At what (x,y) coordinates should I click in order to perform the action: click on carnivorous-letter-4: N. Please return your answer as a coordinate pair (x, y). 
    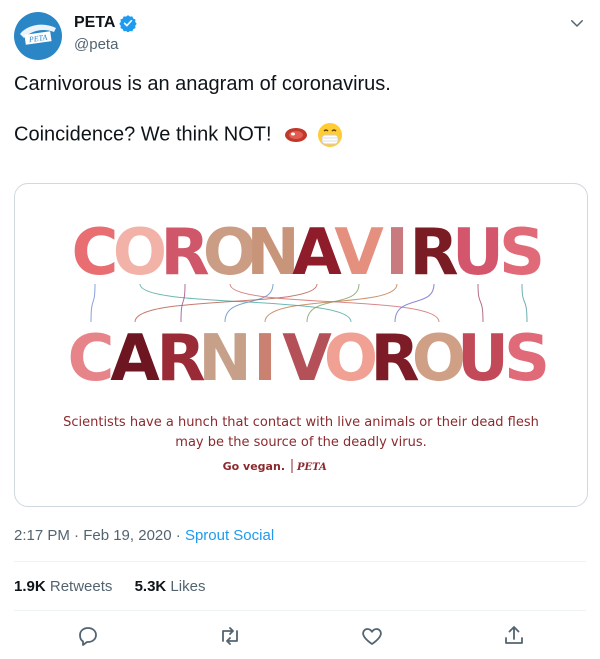
    Looking at the image, I should click on (225, 359).